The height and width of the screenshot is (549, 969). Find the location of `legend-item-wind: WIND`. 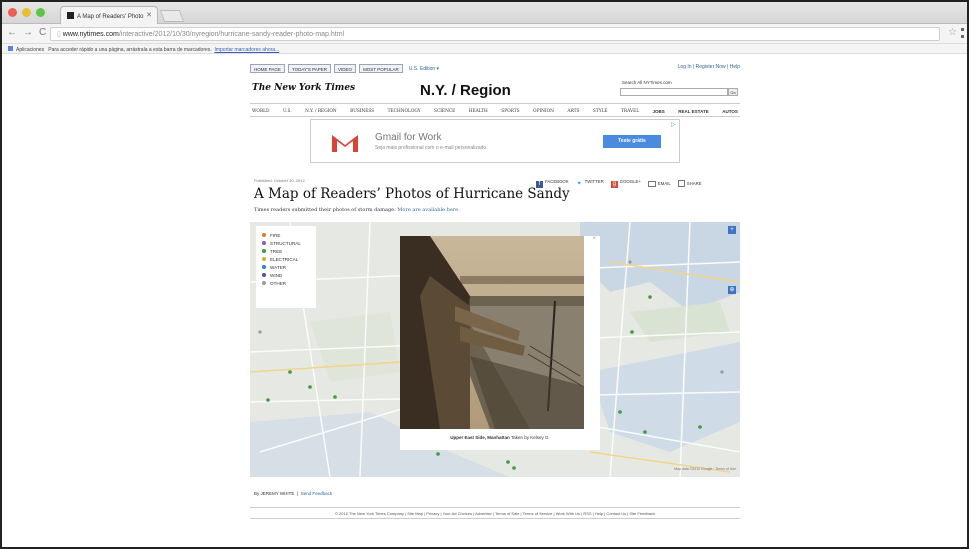

legend-item-wind: WIND is located at coordinates (286, 275).